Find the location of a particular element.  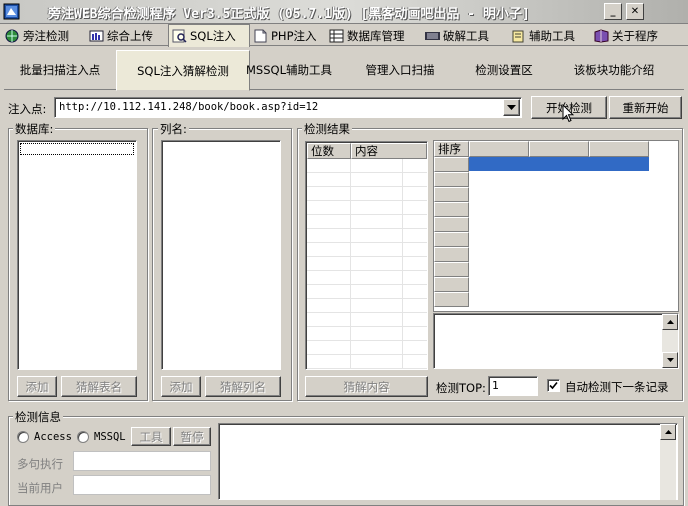

col-add-label: 添加 is located at coordinates (181, 386).